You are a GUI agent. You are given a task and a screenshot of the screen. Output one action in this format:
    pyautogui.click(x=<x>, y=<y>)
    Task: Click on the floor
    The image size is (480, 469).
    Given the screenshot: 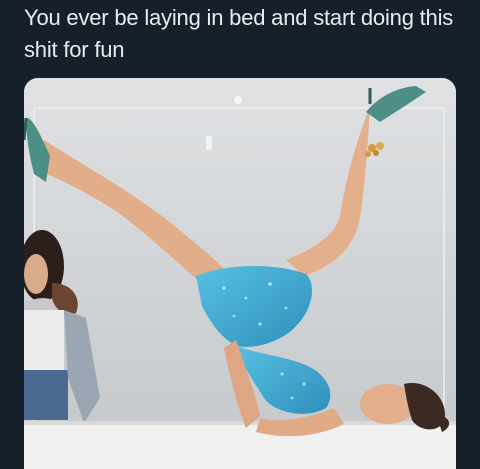 What is the action you would take?
    pyautogui.click(x=240, y=446)
    